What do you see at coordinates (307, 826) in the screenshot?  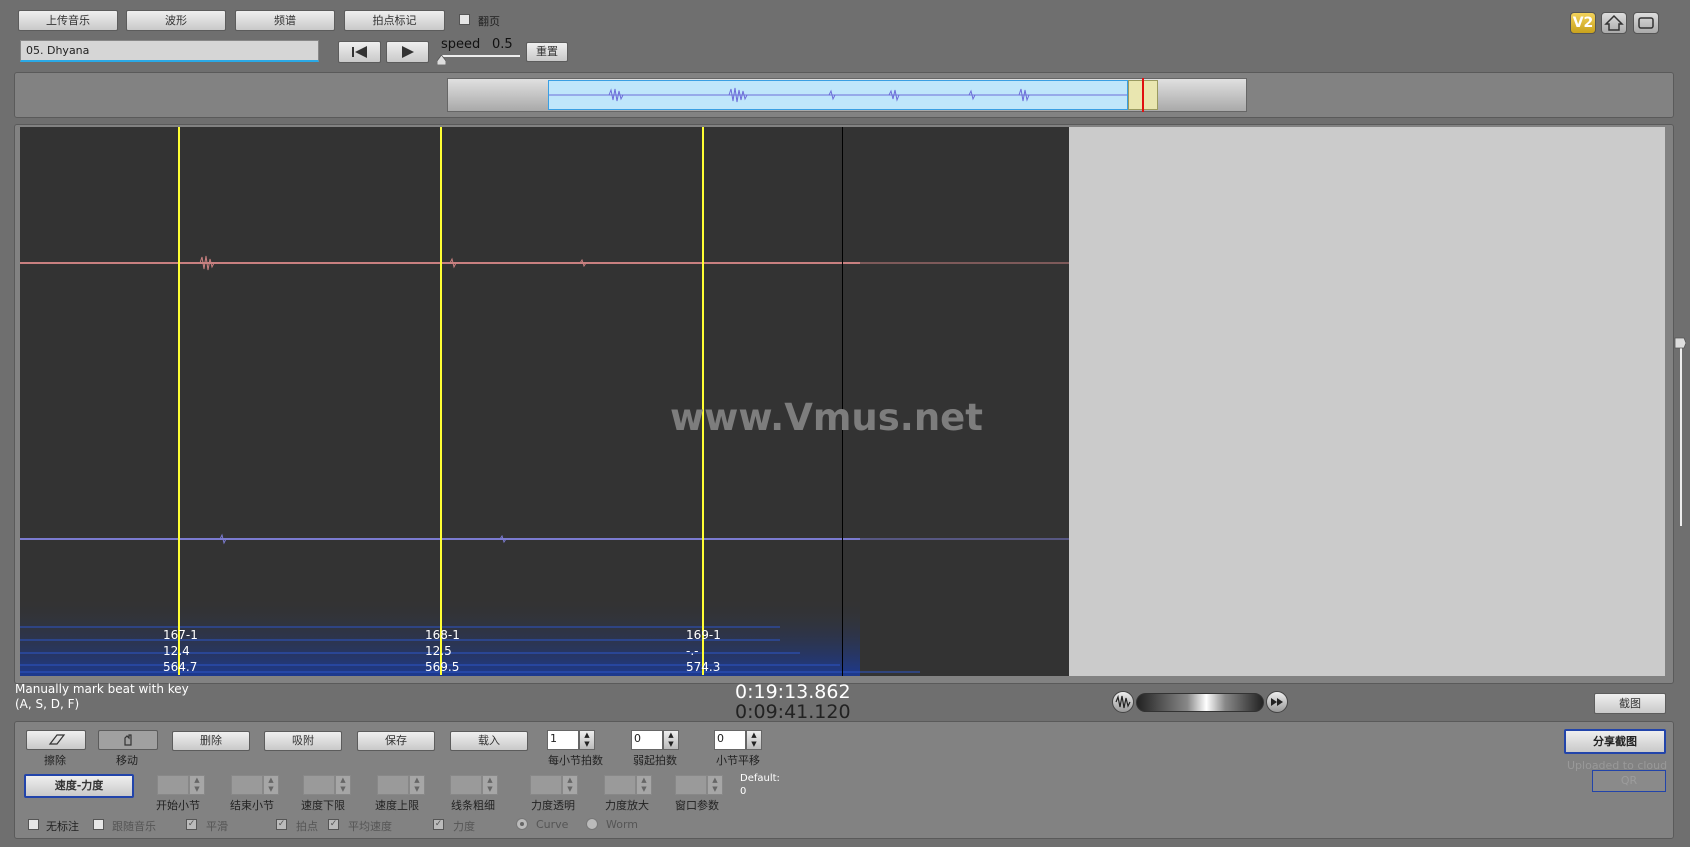 I see `beats-label: 拍点` at bounding box center [307, 826].